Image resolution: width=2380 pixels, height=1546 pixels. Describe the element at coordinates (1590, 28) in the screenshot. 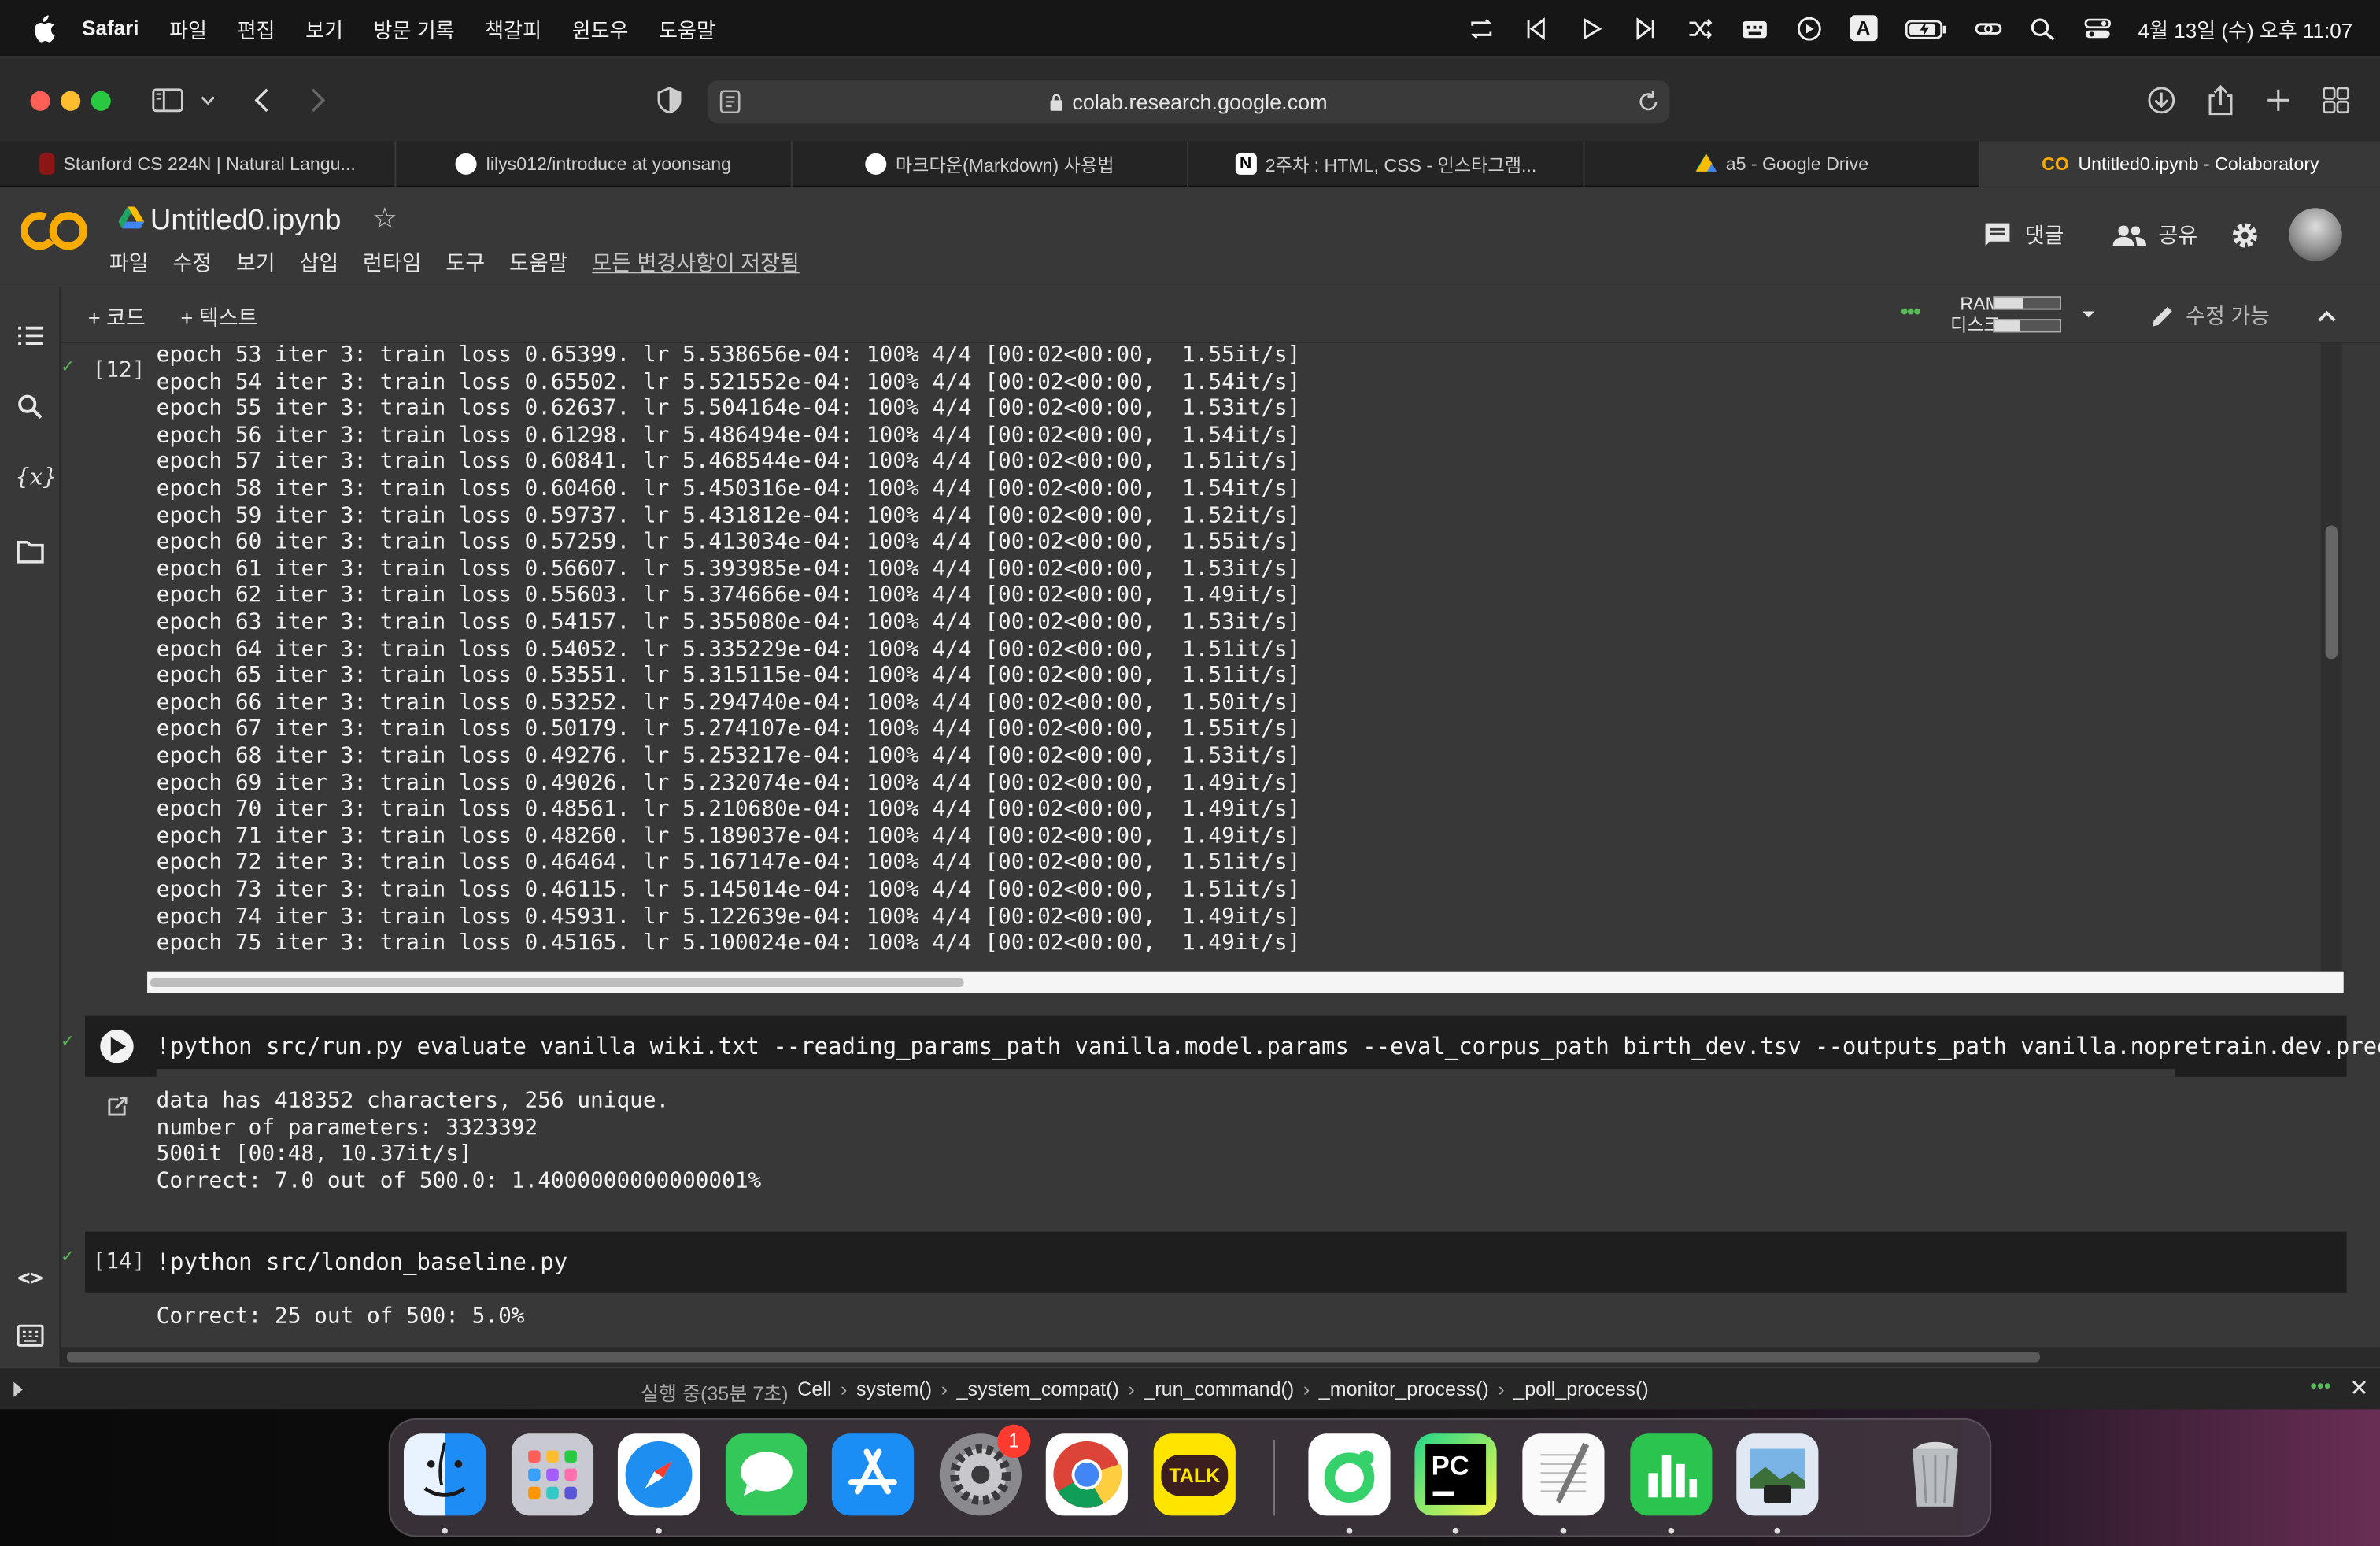

I see `play-icon` at that location.